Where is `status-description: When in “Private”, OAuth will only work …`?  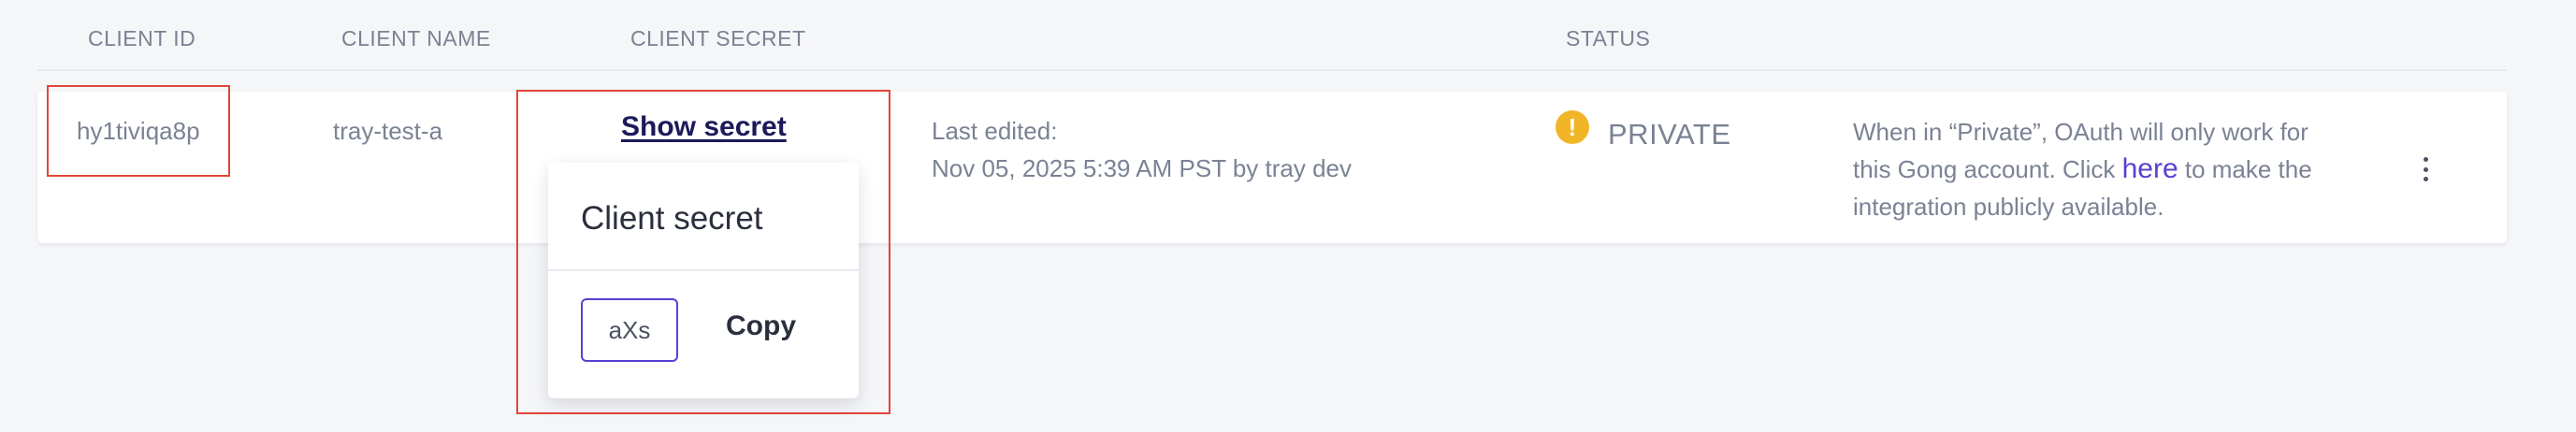 status-description: When in “Private”, OAuth will only work … is located at coordinates (2096, 169).